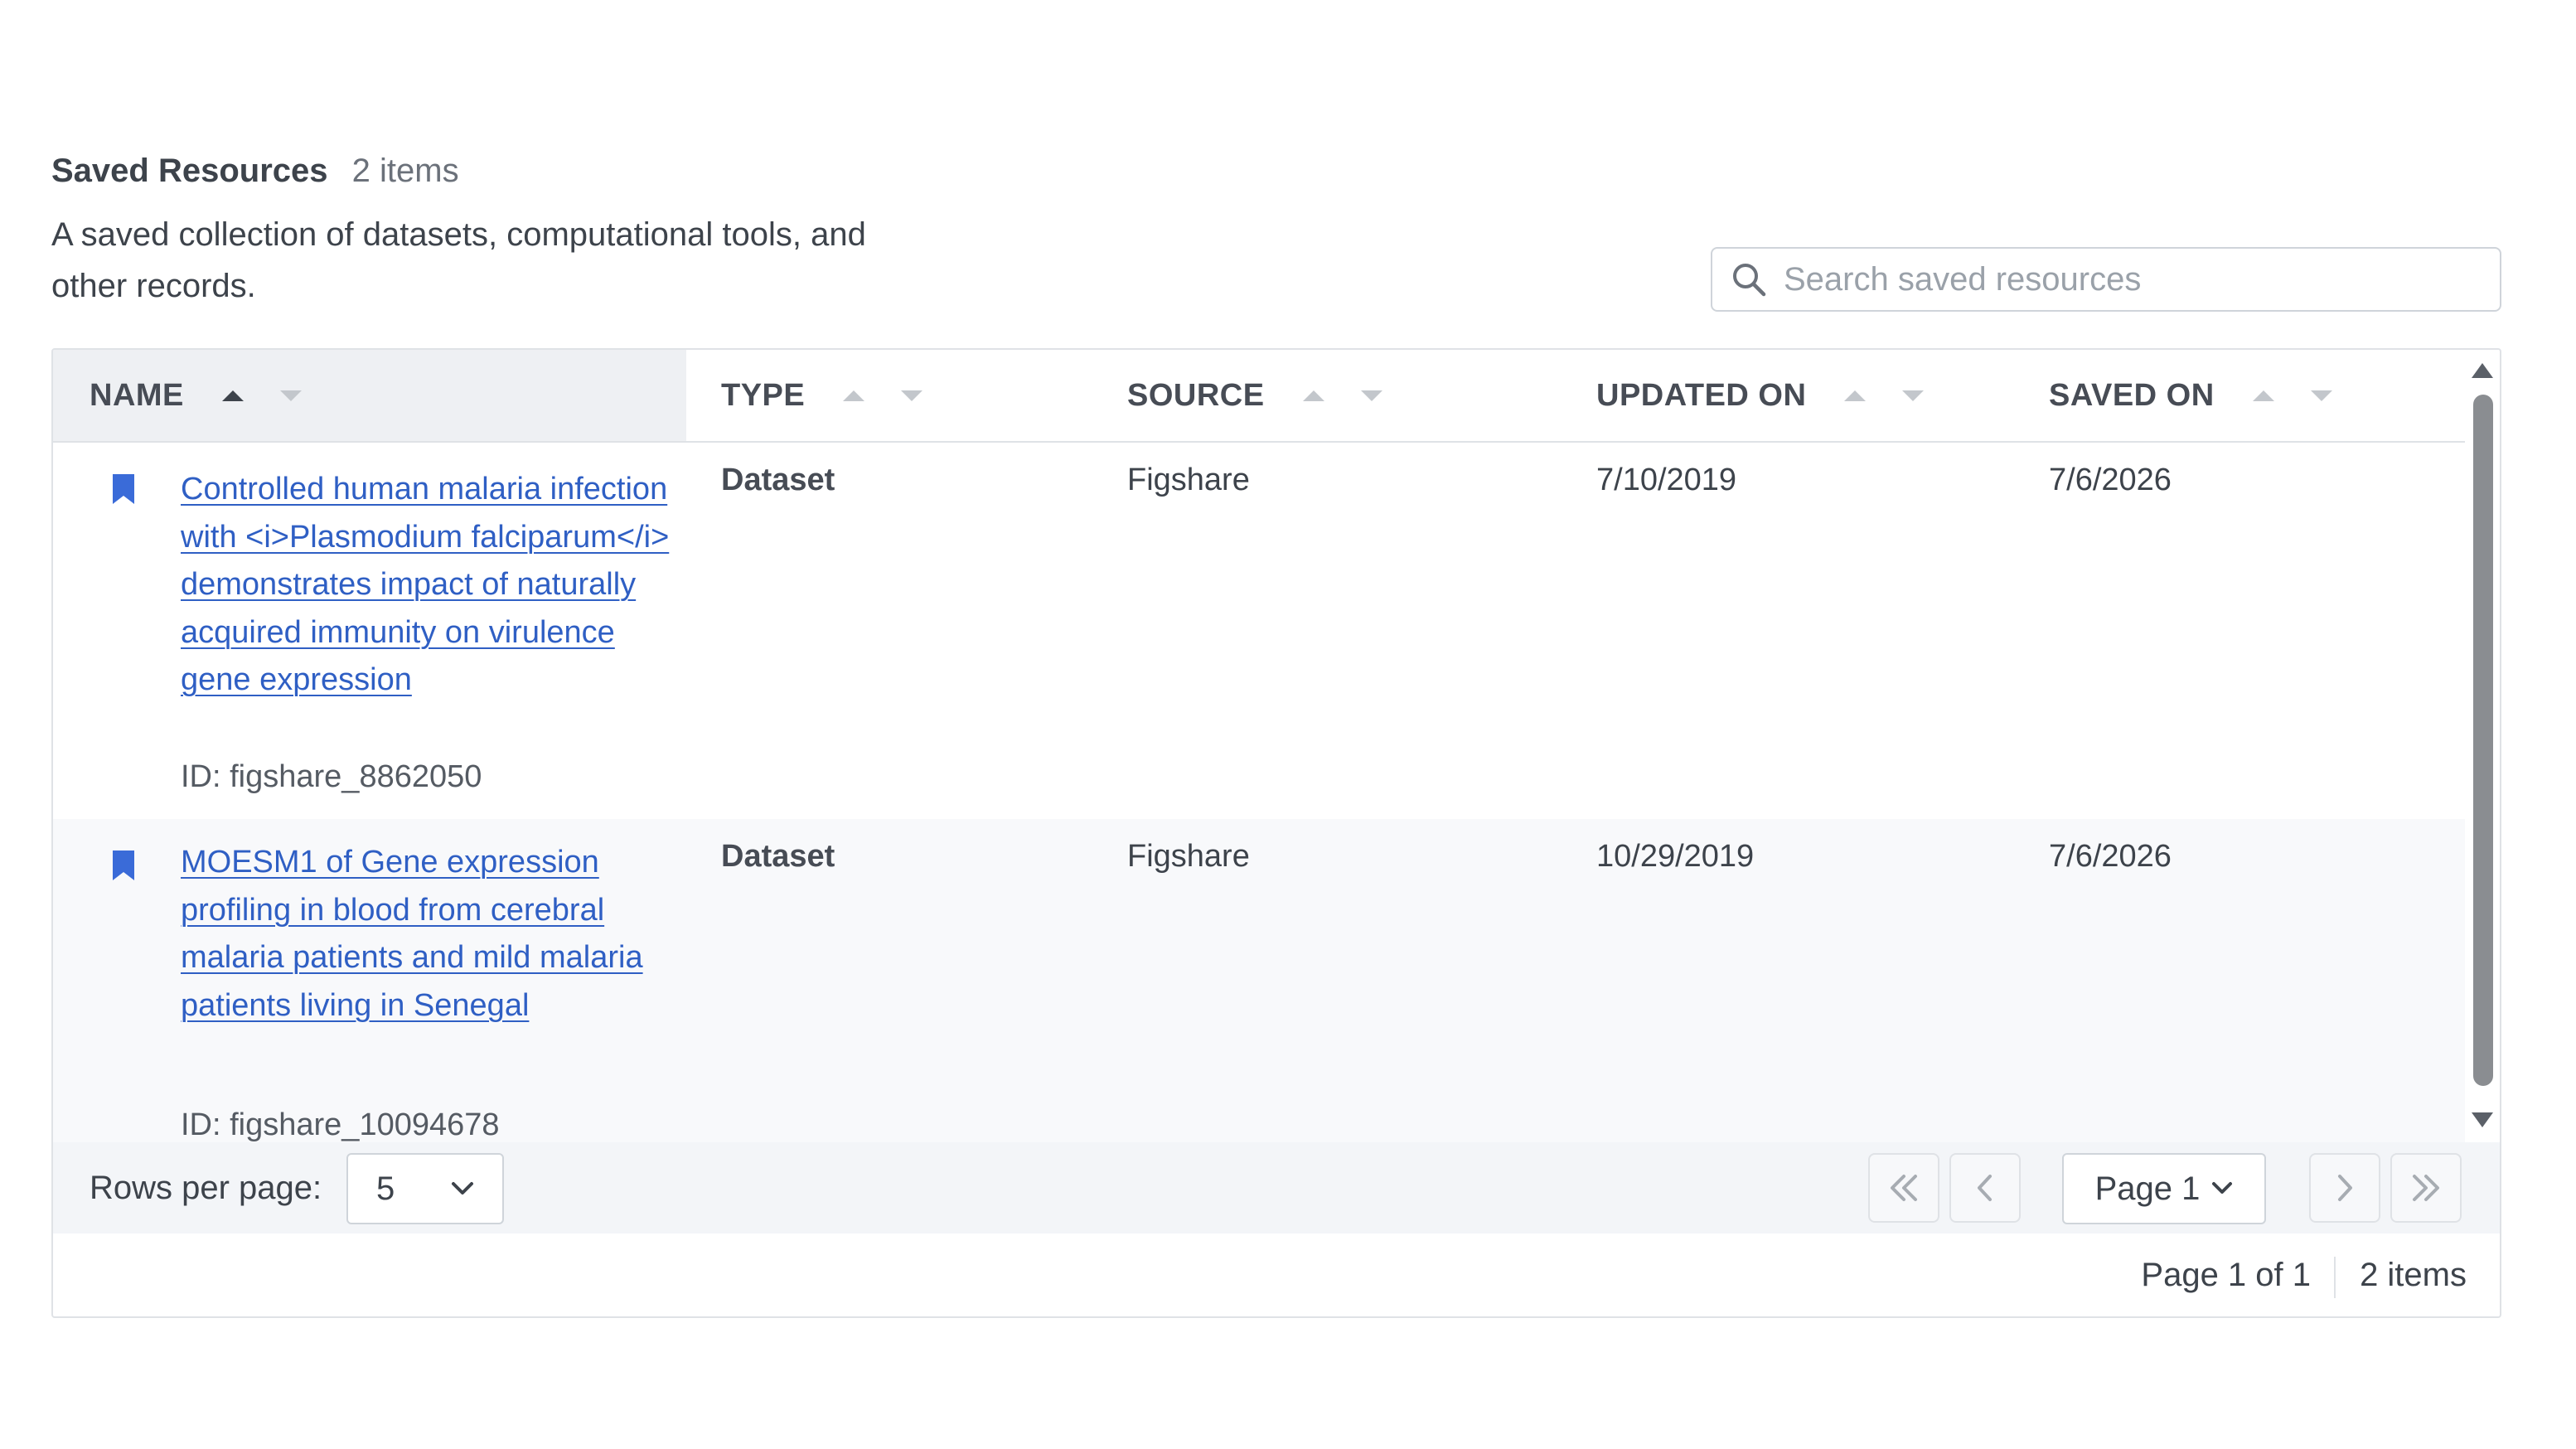 The height and width of the screenshot is (1449, 2576). I want to click on page-select: Page 1, so click(2164, 1188).